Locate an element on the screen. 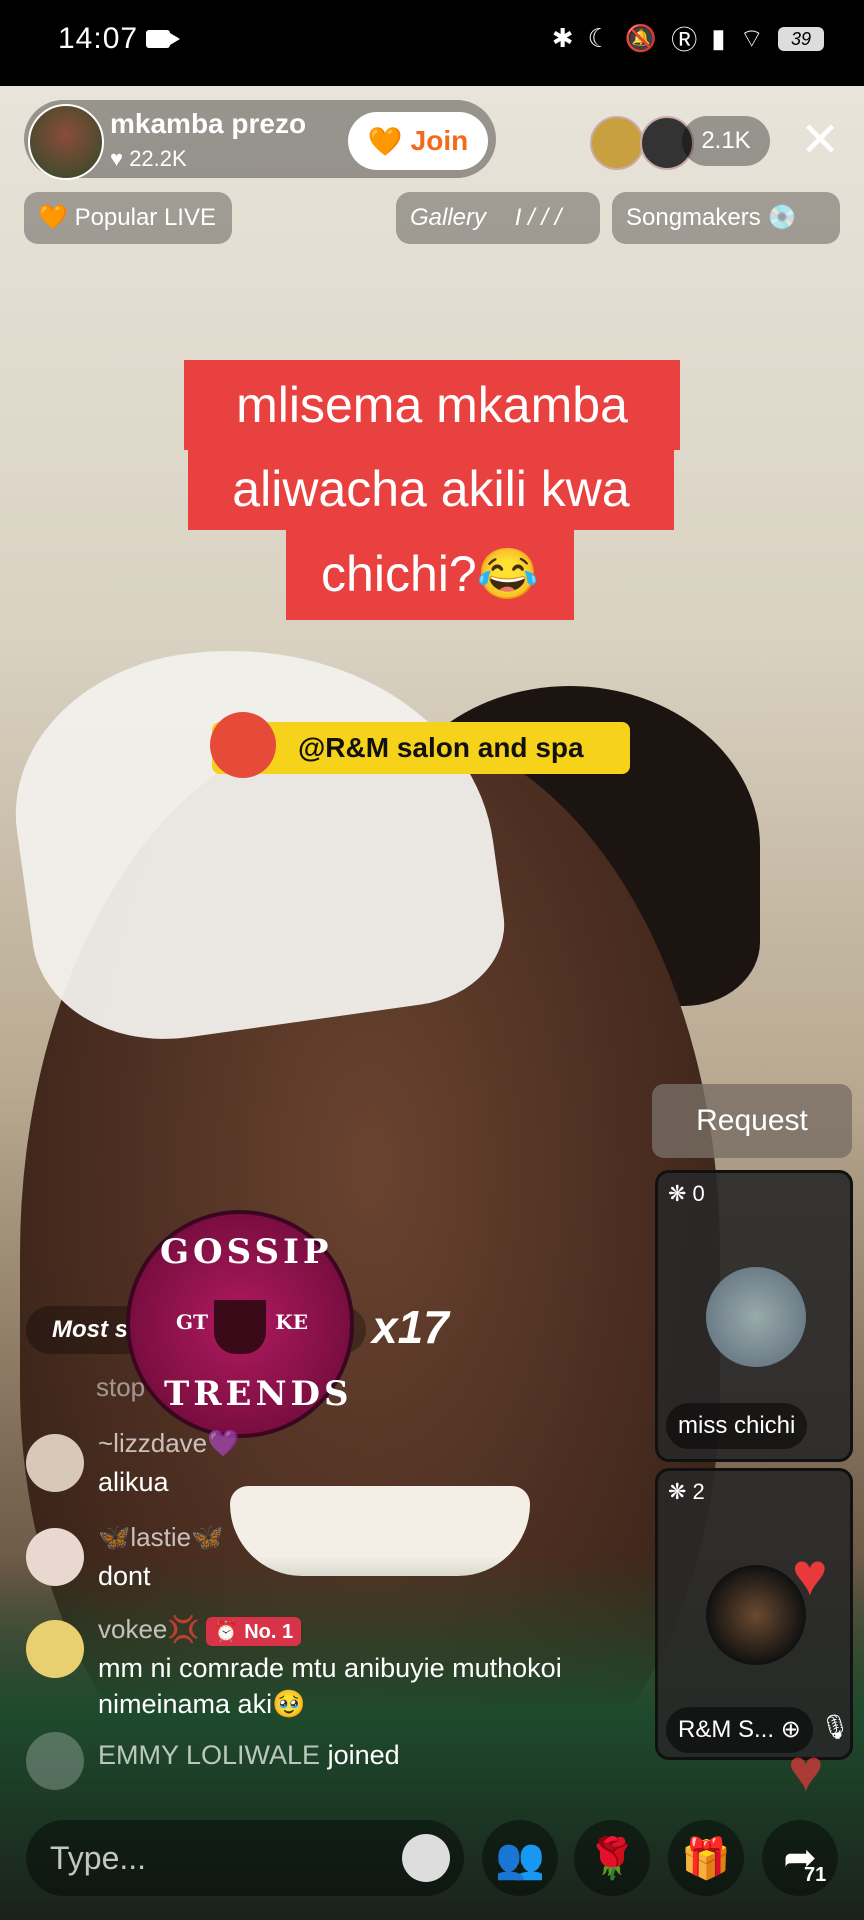  broken-heart-icon: 🧡 is located at coordinates (56, 217).